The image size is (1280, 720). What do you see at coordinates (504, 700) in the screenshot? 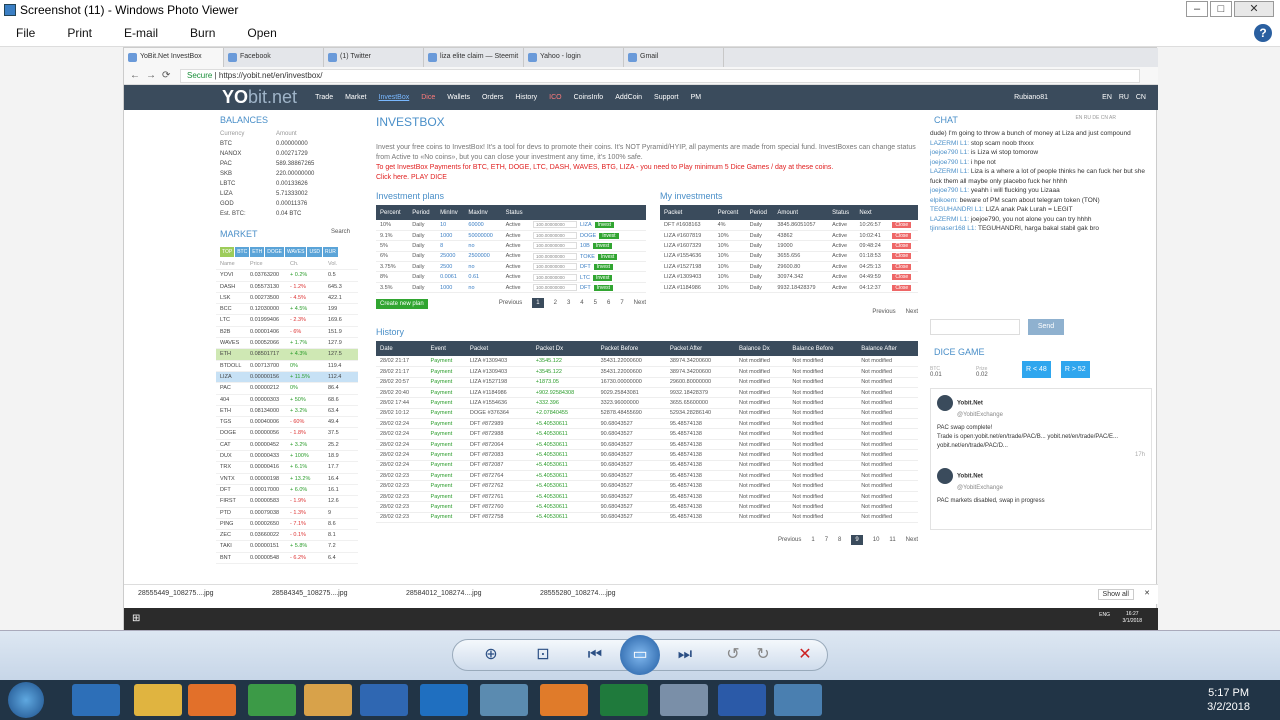
I see `notes-icon` at bounding box center [504, 700].